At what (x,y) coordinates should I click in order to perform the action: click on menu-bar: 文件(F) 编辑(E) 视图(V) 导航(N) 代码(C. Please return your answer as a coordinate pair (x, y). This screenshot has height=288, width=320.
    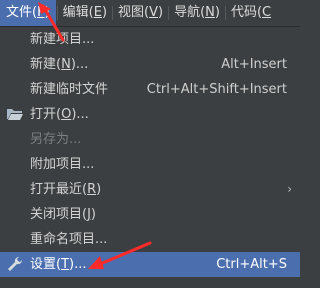
    Looking at the image, I should click on (150, 13).